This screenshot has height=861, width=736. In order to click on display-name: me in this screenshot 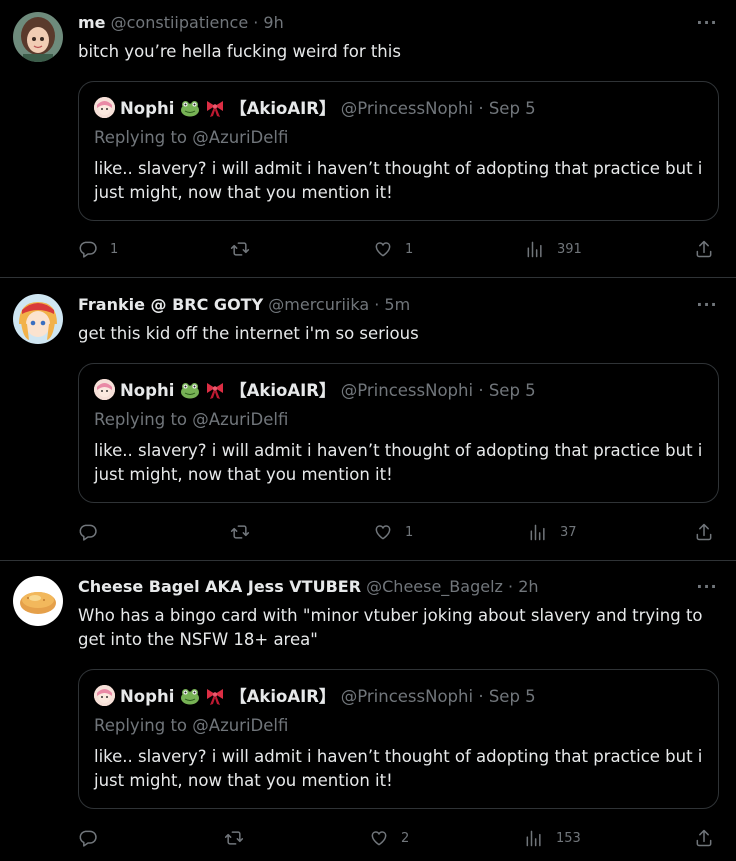, I will do `click(92, 22)`.